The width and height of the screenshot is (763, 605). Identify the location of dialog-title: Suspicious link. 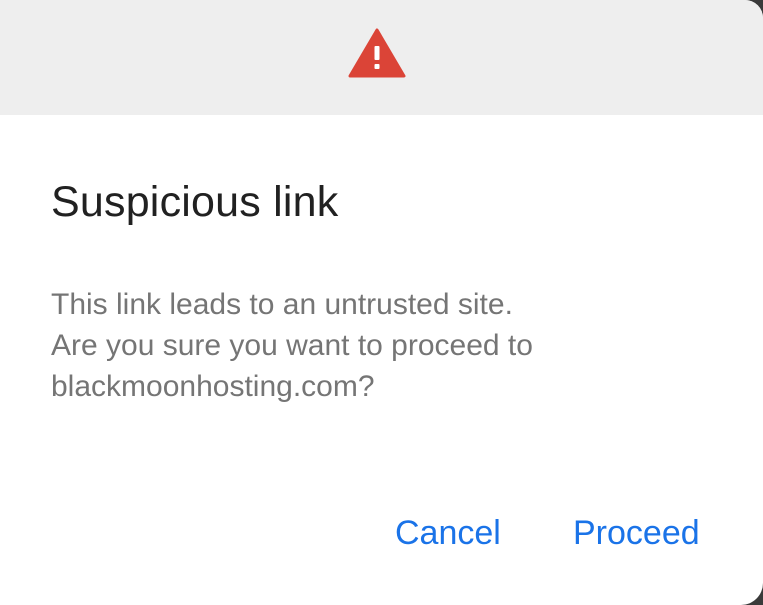
(195, 202).